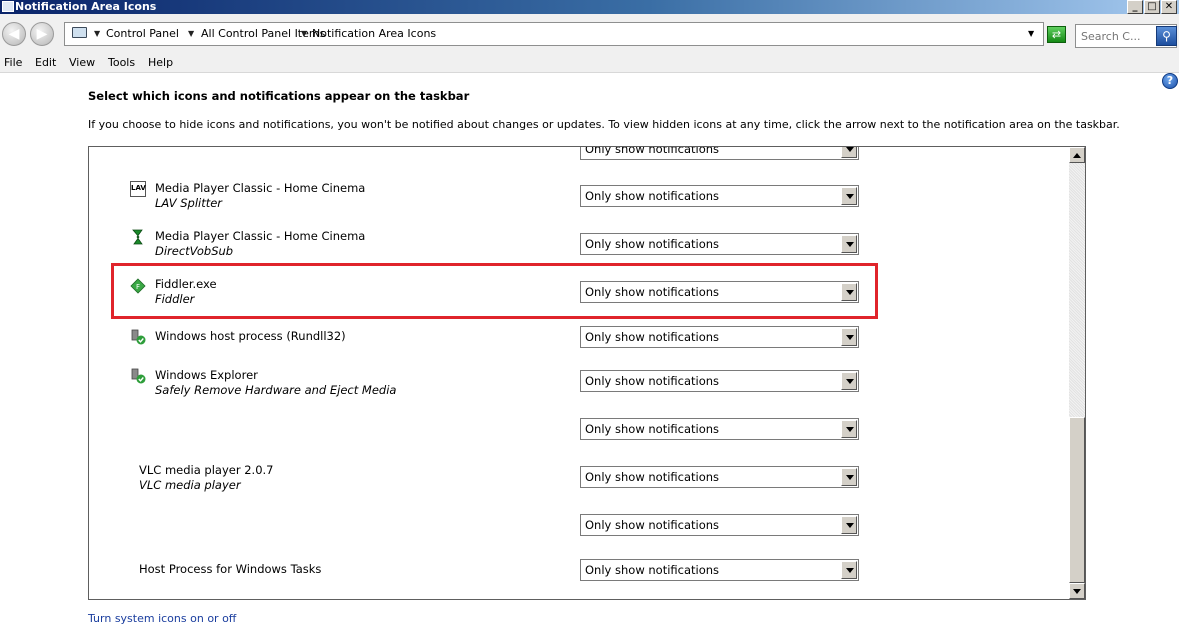  What do you see at coordinates (494, 291) in the screenshot?
I see `highlight-annotation` at bounding box center [494, 291].